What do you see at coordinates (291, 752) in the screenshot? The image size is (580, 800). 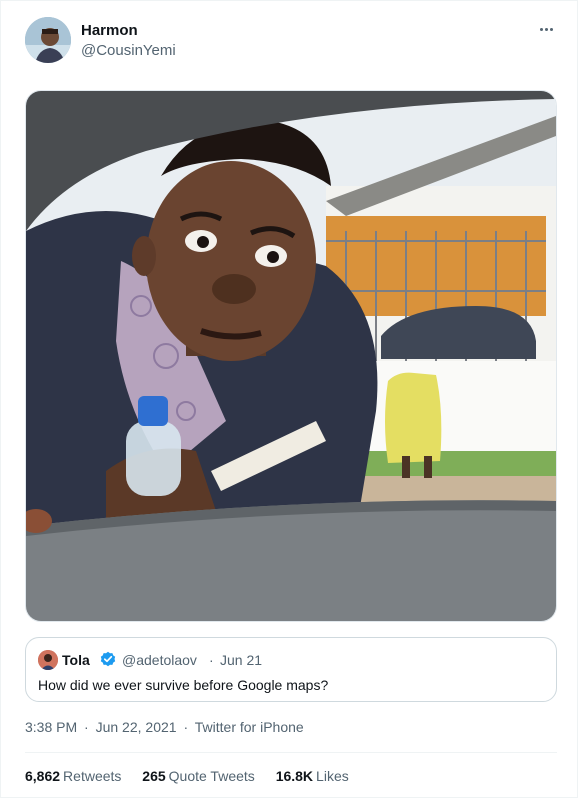 I see `divider` at bounding box center [291, 752].